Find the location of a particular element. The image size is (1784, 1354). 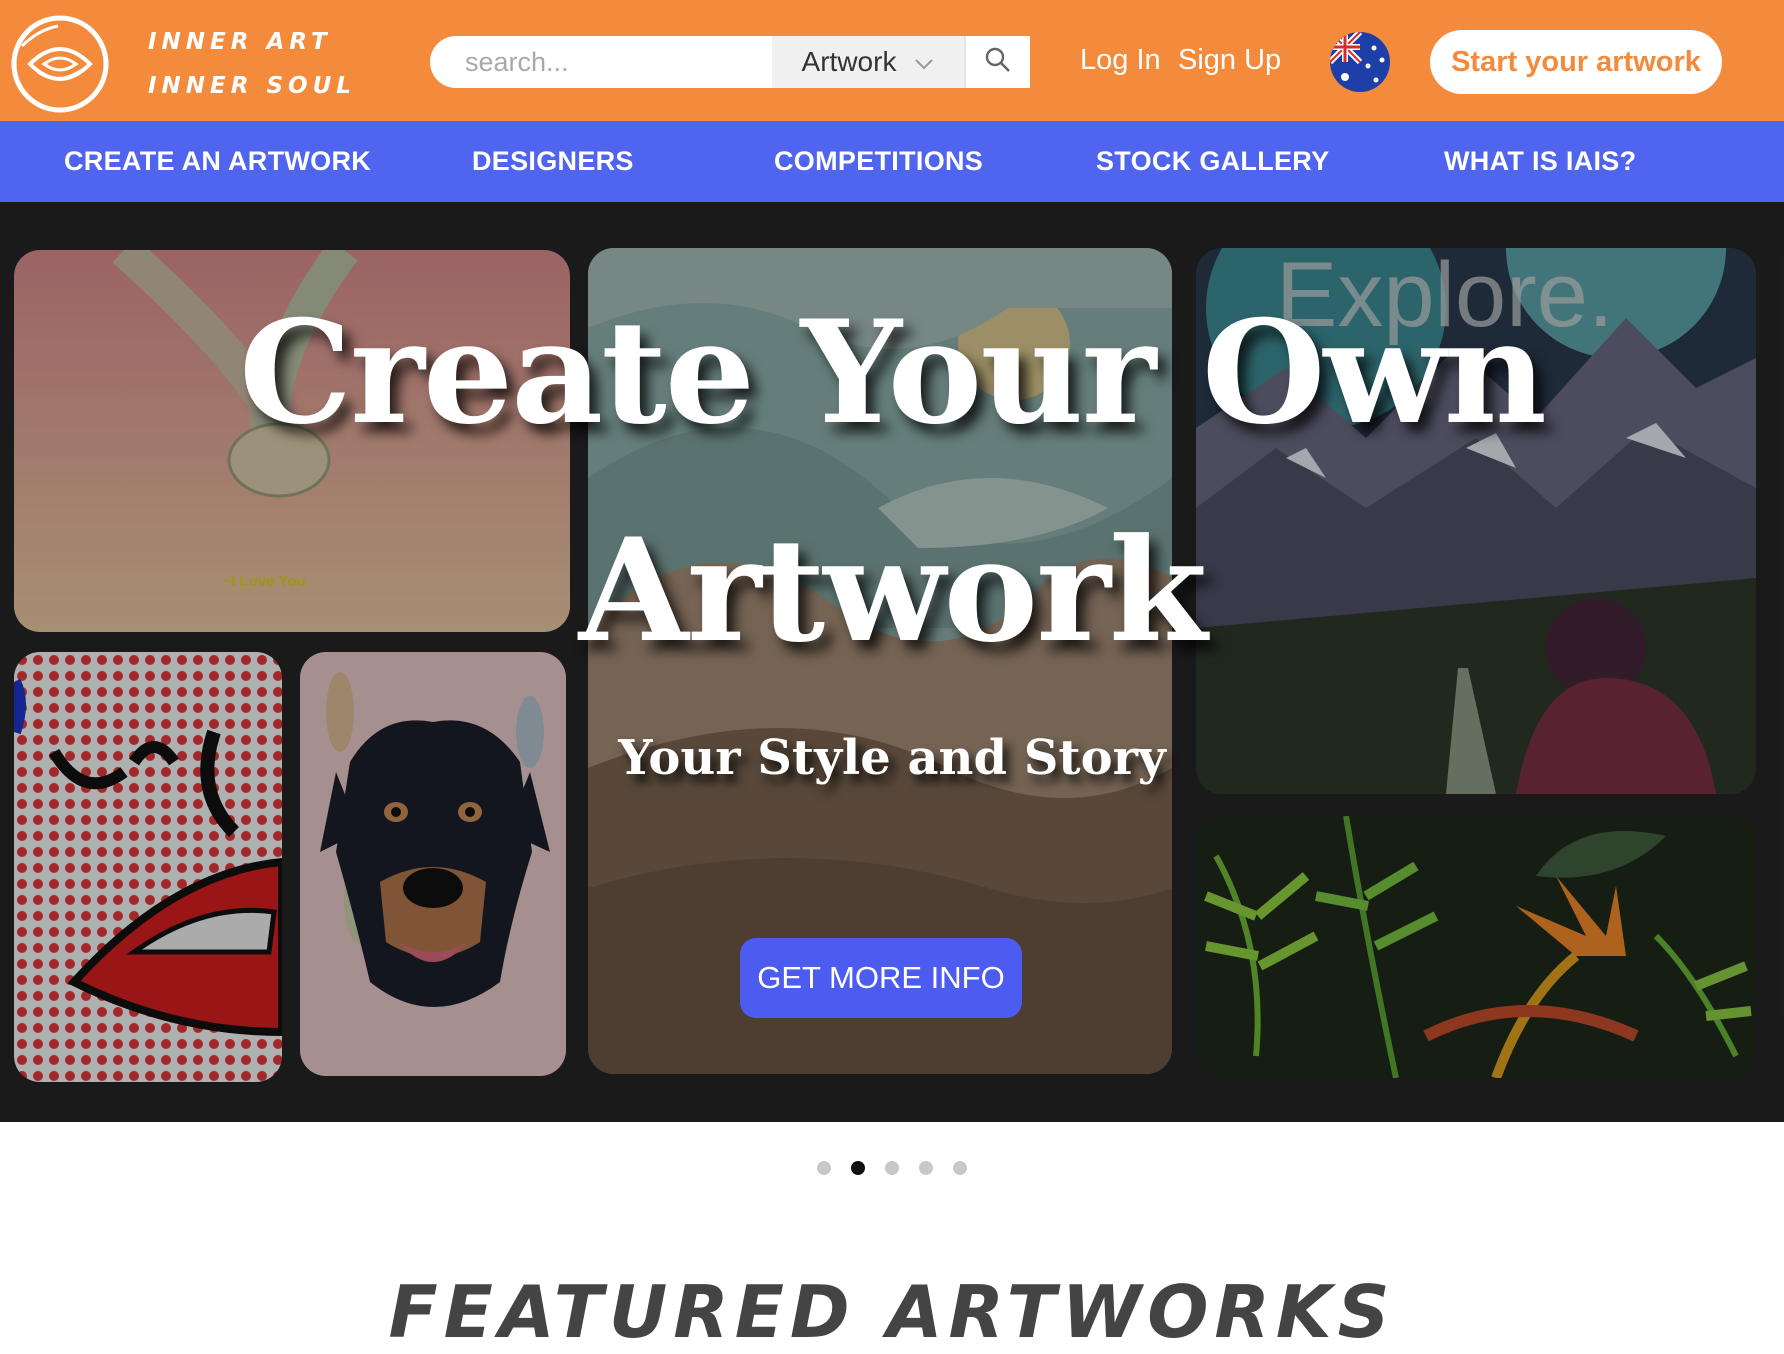

nav-create-artwork: CREATE AN ARTWORK is located at coordinates (217, 161).